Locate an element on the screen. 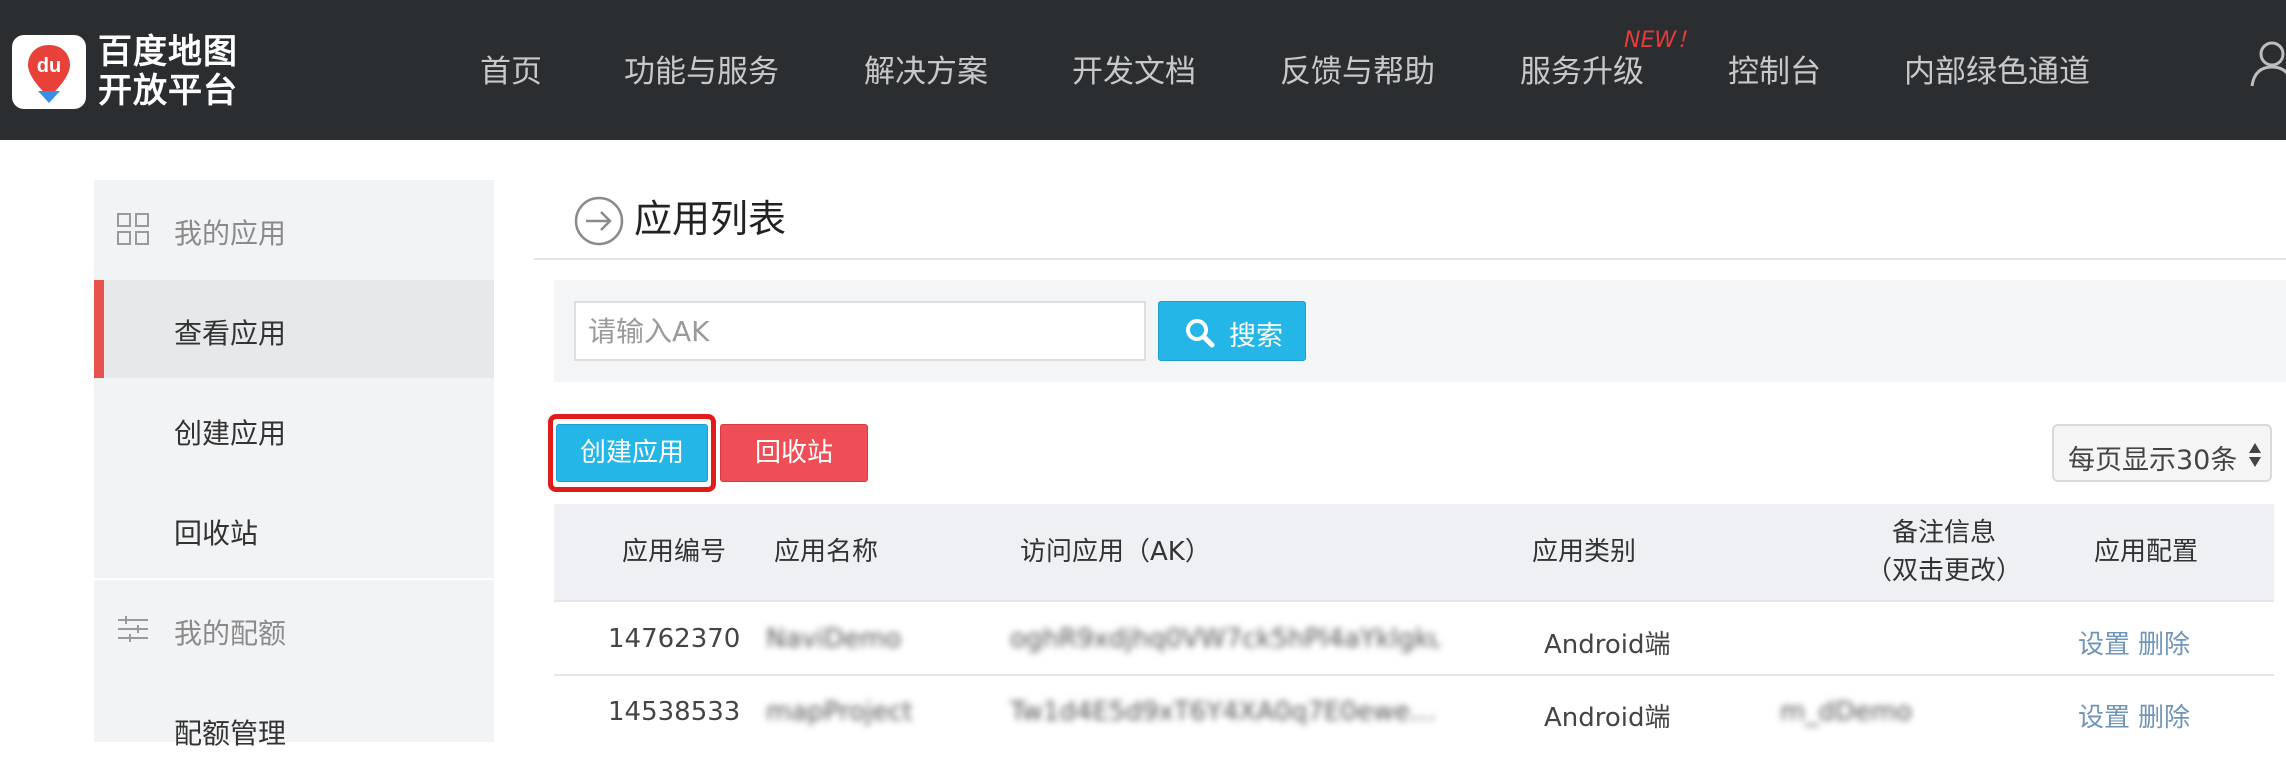  grid-icon is located at coordinates (133, 231).